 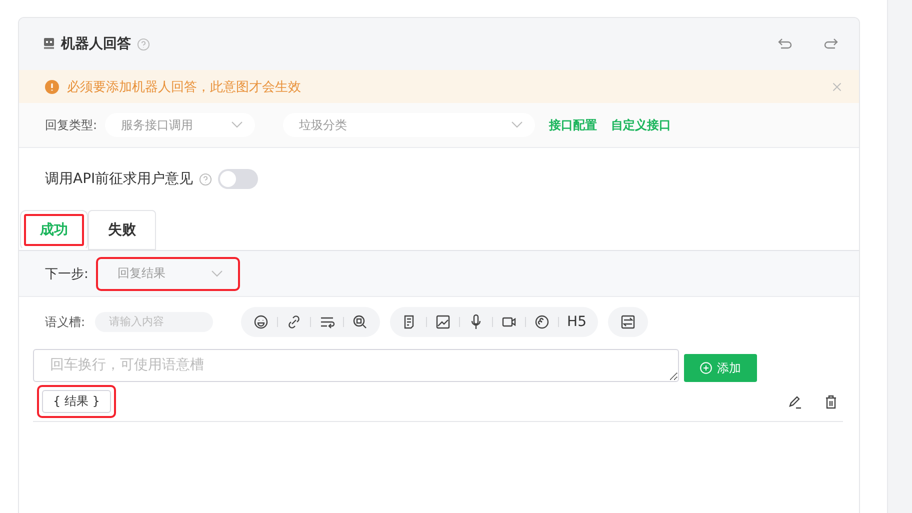 I want to click on switch-button, so click(x=628, y=322).